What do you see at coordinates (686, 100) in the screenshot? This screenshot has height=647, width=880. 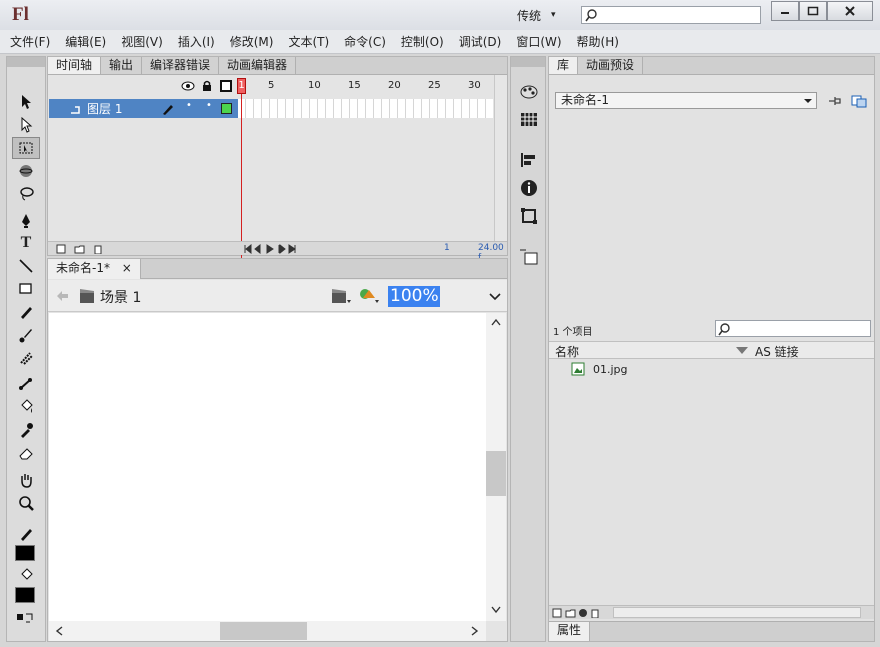 I see `library-document-select: 未命名-1` at bounding box center [686, 100].